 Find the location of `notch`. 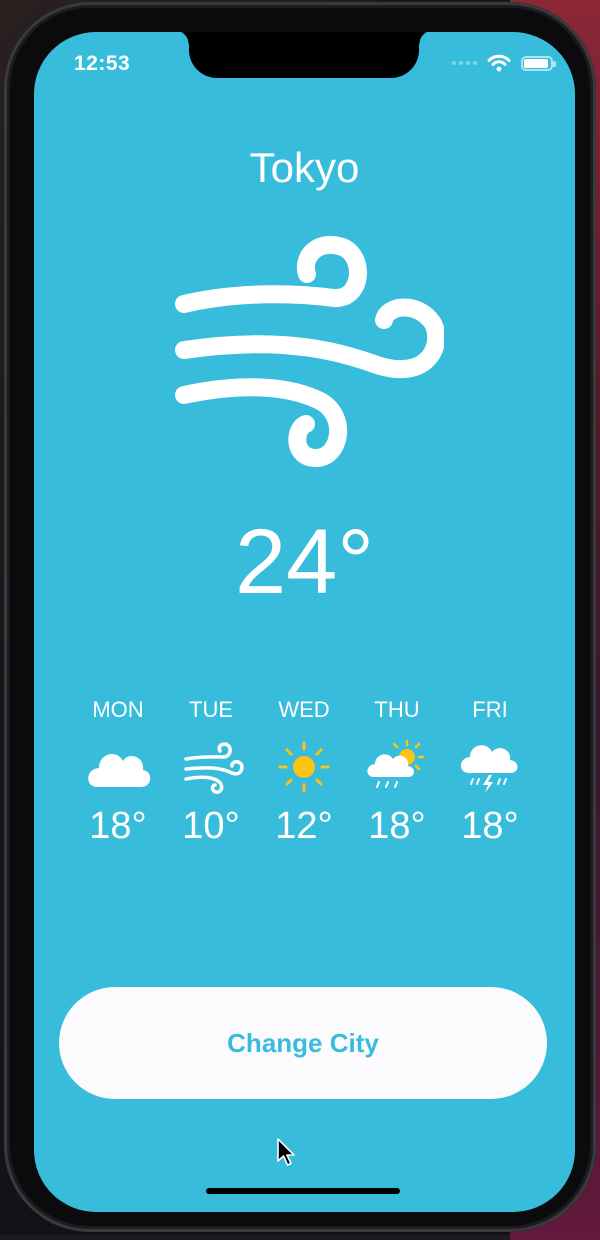

notch is located at coordinates (304, 55).